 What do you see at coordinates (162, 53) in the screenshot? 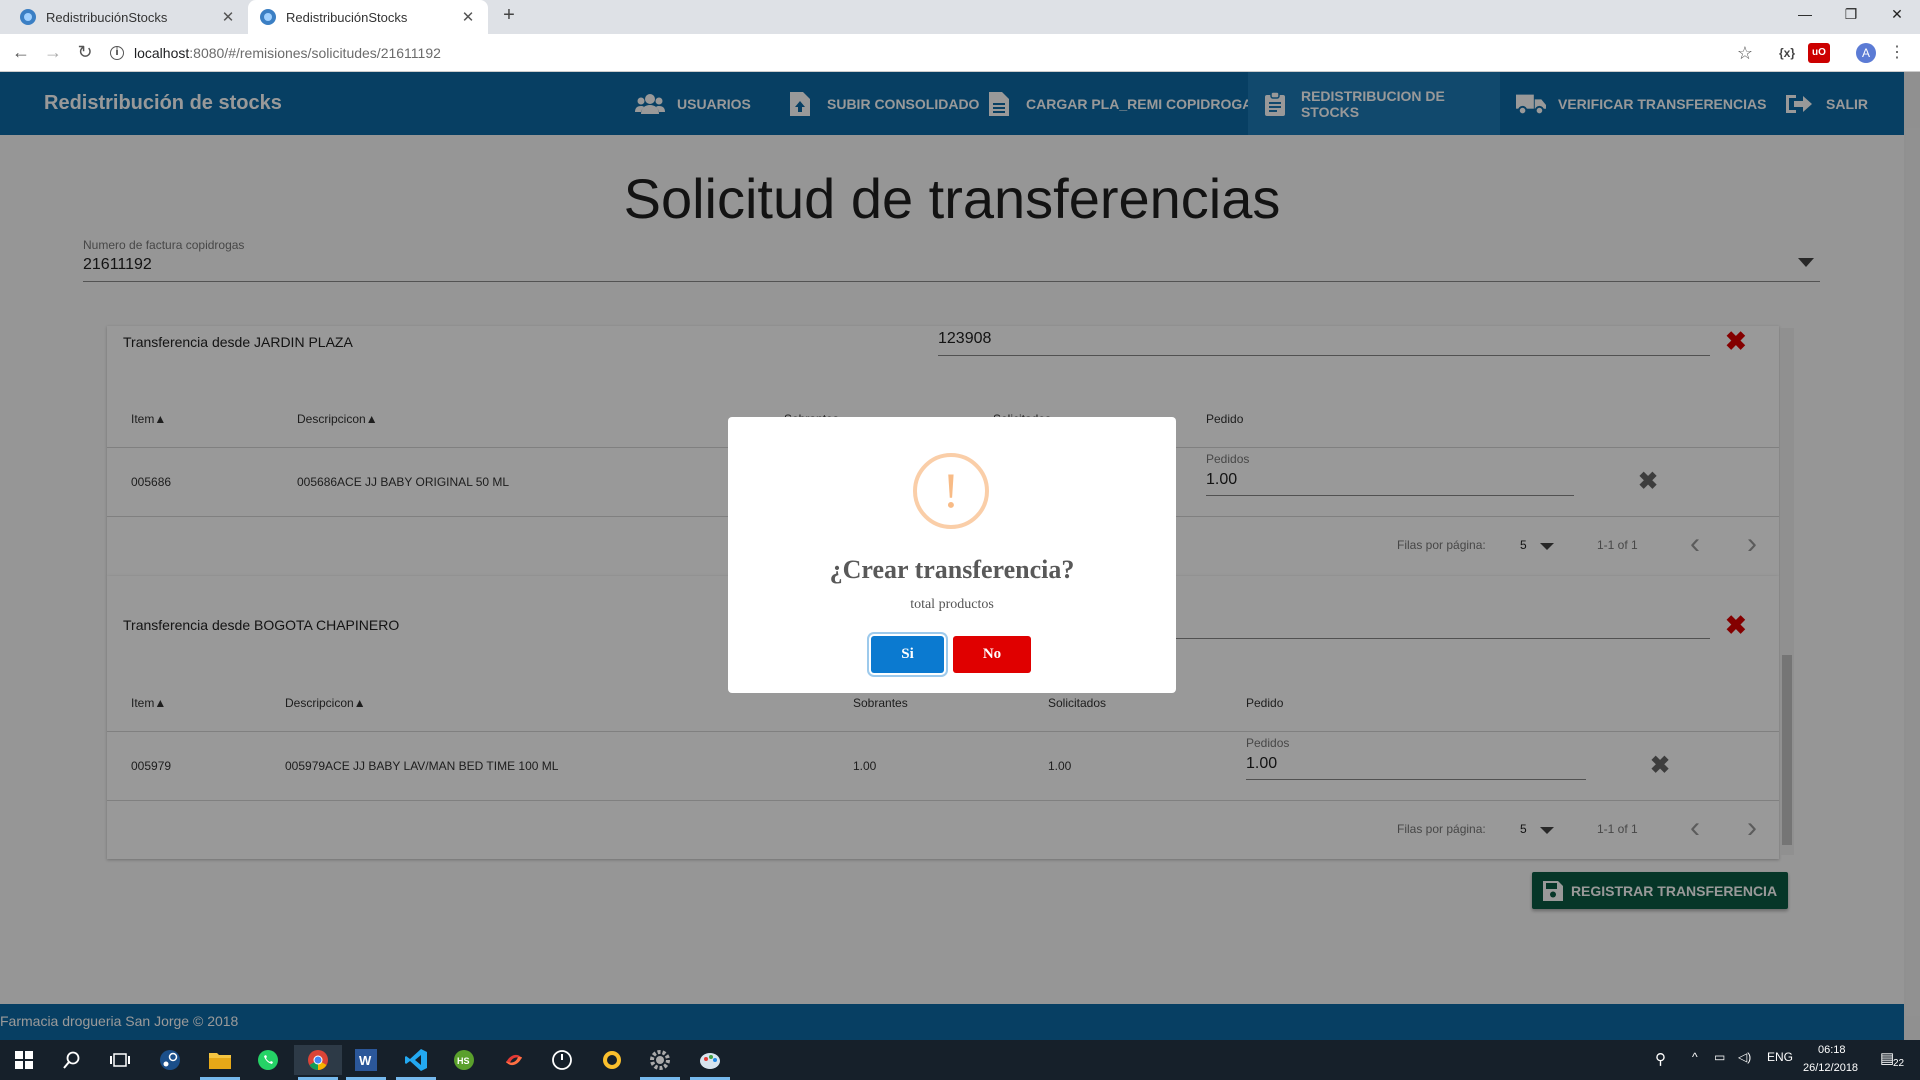
I see `url-host: localhost` at bounding box center [162, 53].